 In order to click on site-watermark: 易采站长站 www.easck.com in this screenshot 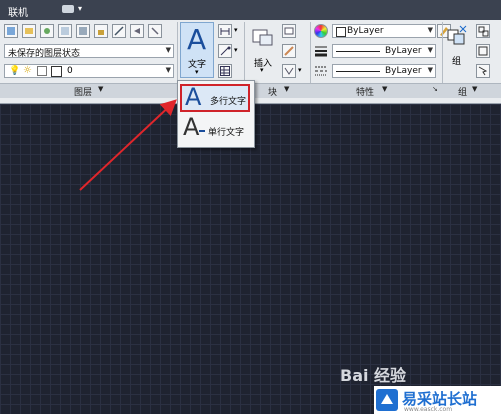, I will do `click(437, 400)`.